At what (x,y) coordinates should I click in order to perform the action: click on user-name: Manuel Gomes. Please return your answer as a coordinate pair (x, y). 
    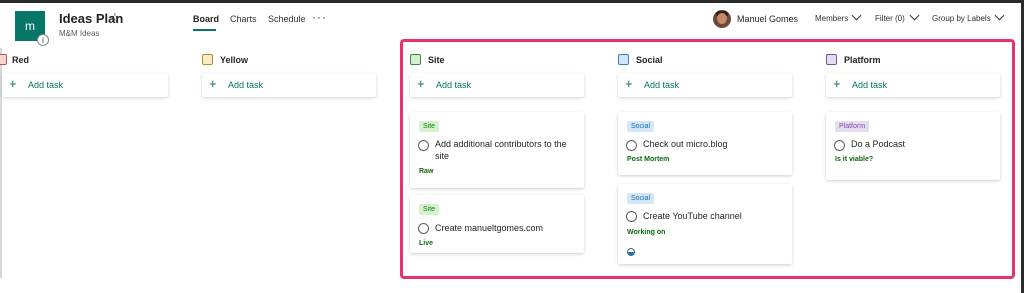
    Looking at the image, I should click on (767, 19).